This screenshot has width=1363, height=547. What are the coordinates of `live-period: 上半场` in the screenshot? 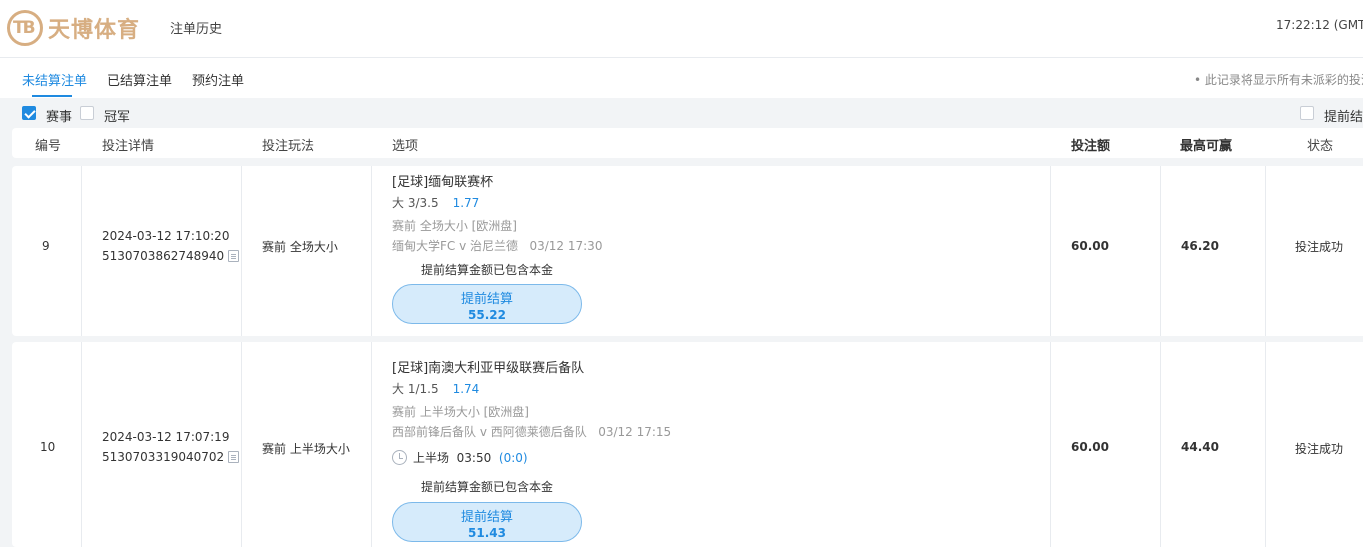 It's located at (431, 458).